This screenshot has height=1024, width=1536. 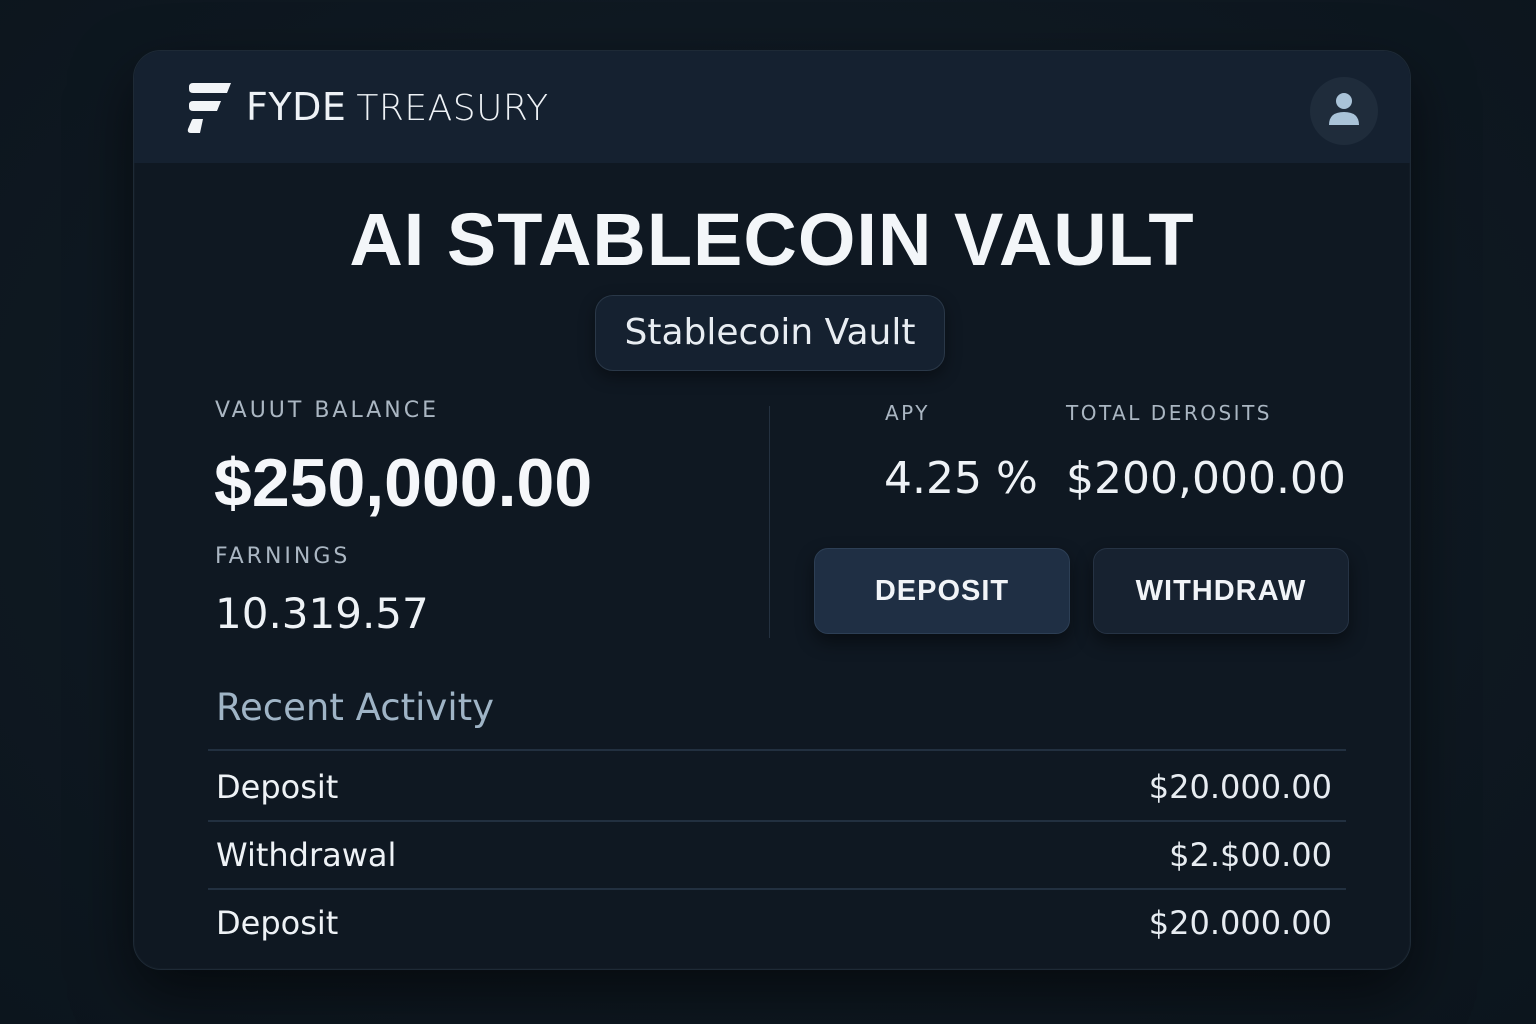 What do you see at coordinates (306, 855) in the screenshot?
I see `activity-type: Withdrawal` at bounding box center [306, 855].